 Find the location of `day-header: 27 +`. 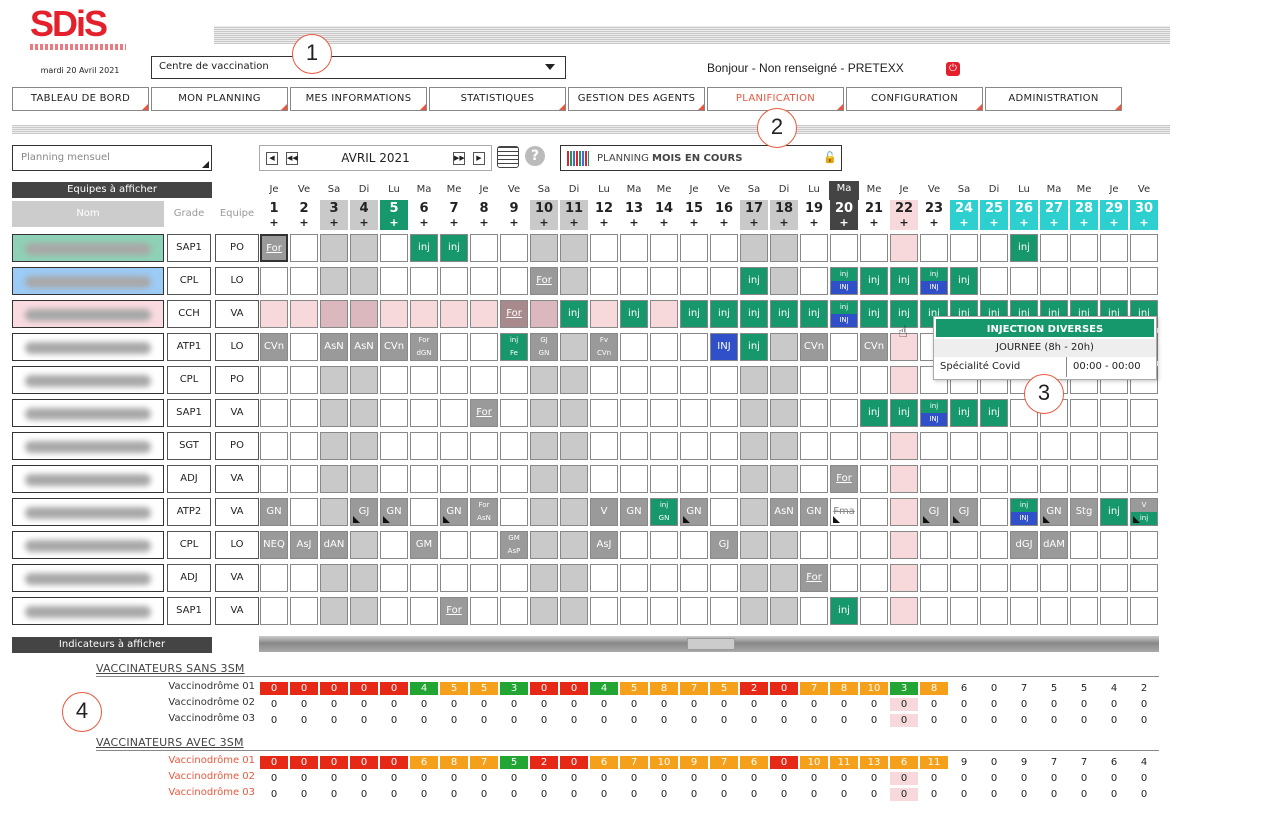

day-header: 27 + is located at coordinates (1054, 215).